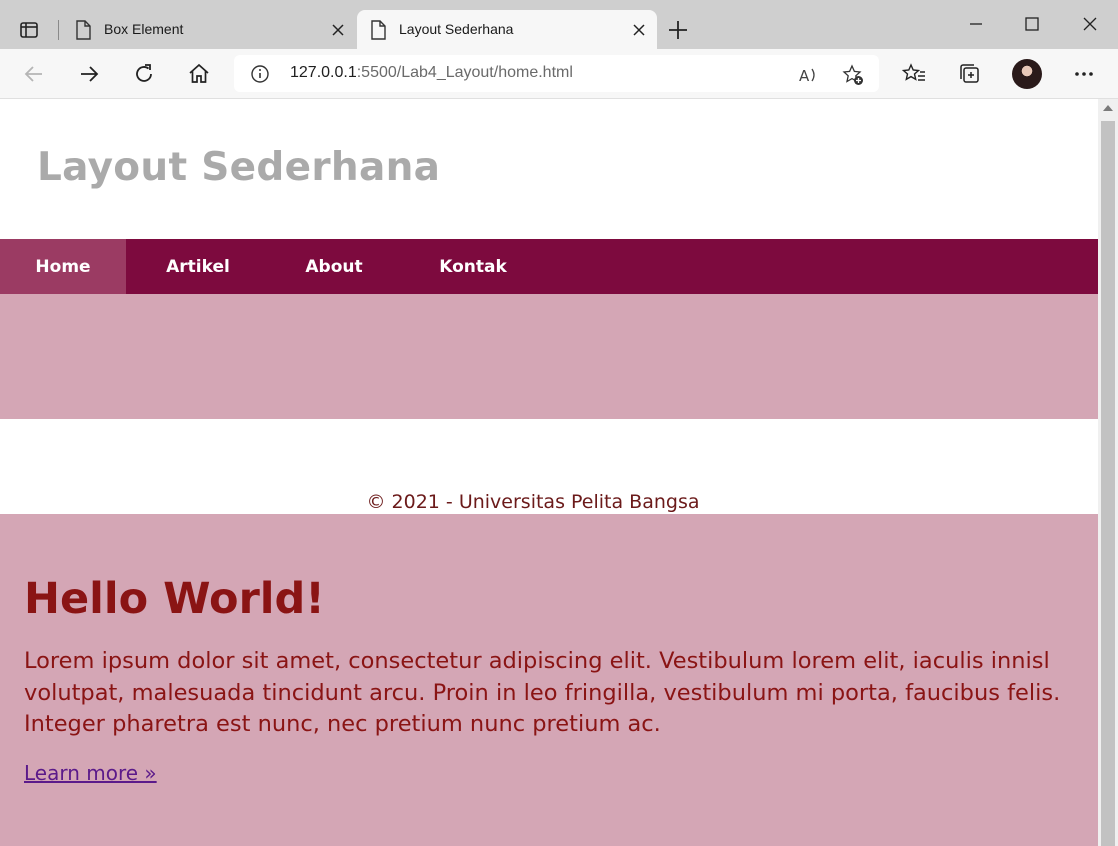  What do you see at coordinates (29, 30) in the screenshot?
I see `tab-actions-icon` at bounding box center [29, 30].